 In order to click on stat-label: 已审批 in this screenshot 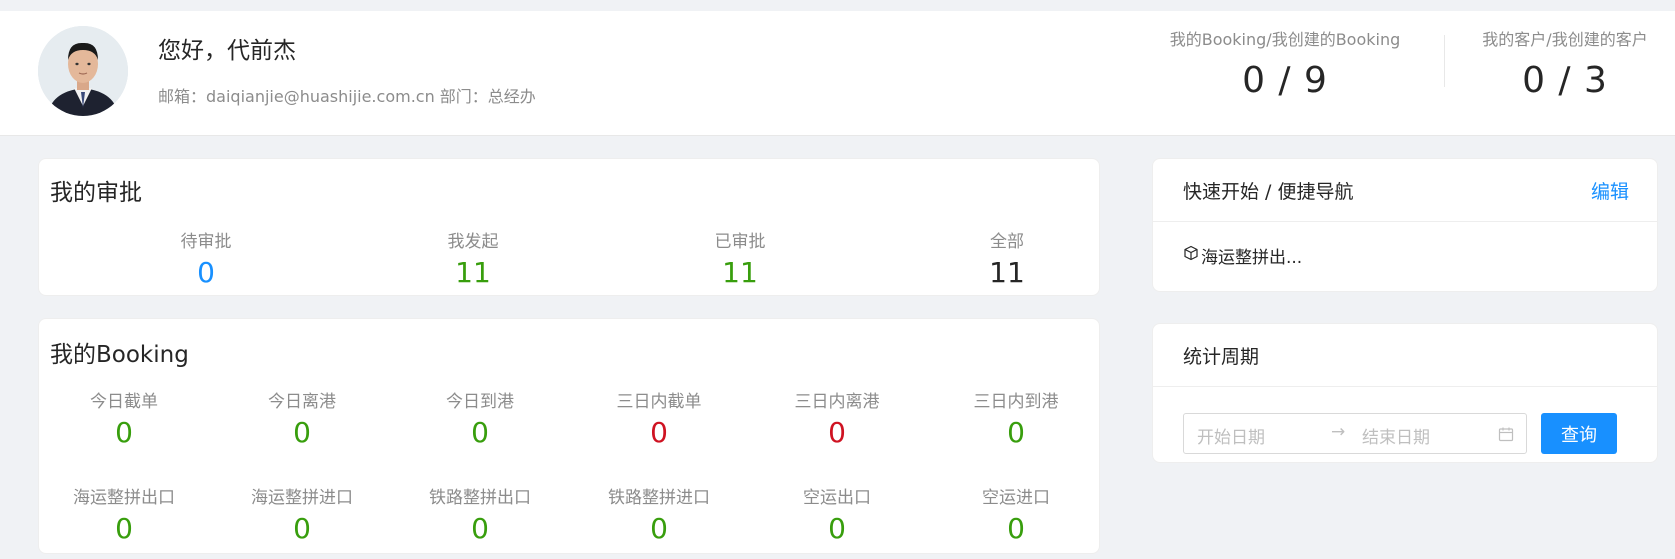, I will do `click(740, 242)`.